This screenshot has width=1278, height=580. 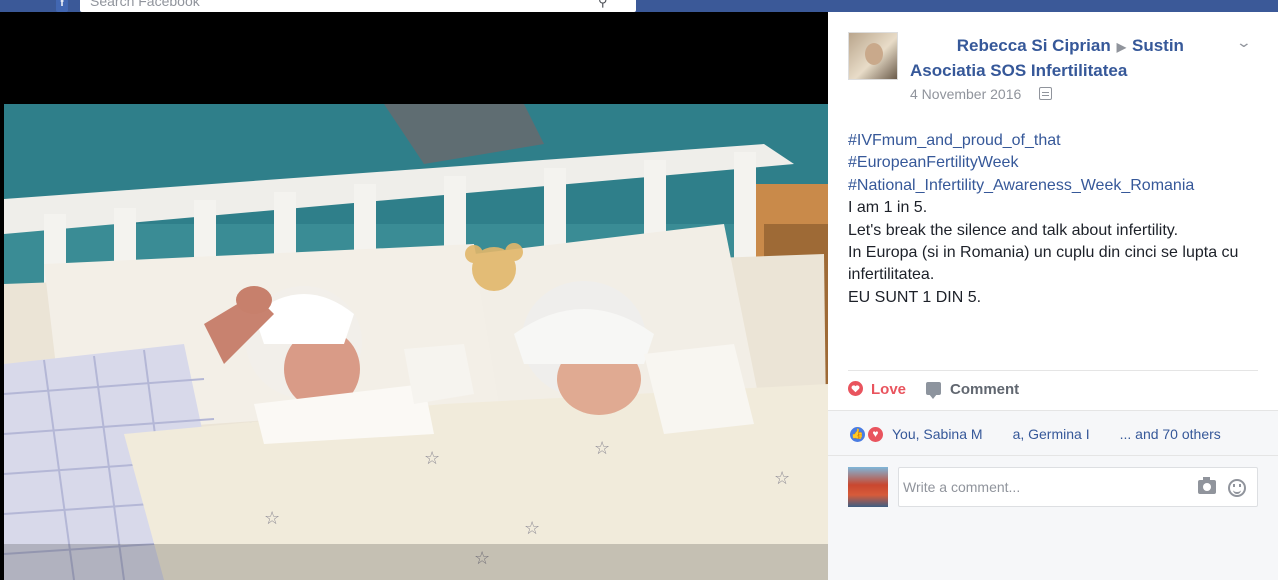 What do you see at coordinates (62, 6) in the screenshot?
I see `facebook-logo-icon: f` at bounding box center [62, 6].